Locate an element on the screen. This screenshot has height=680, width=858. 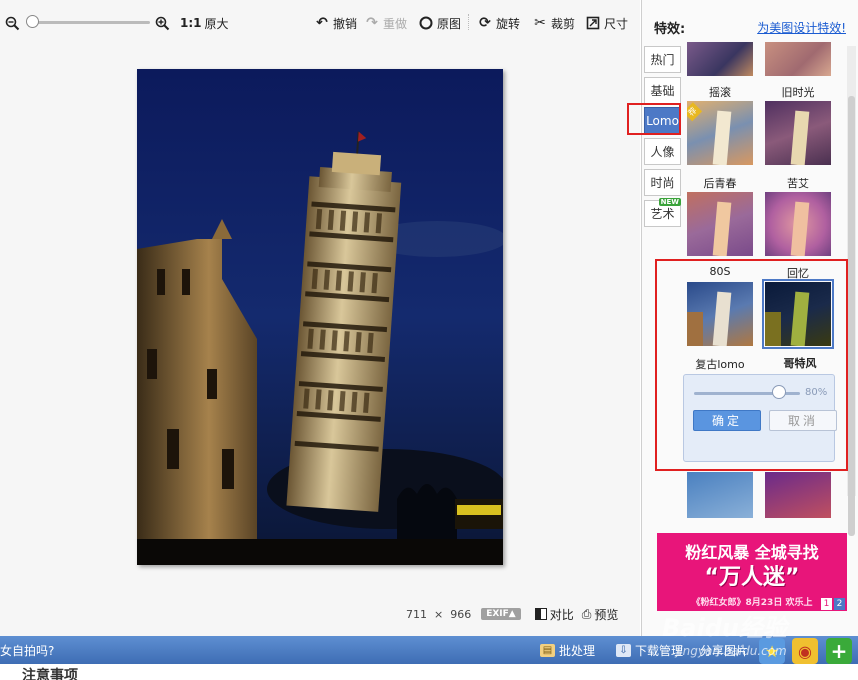
rotate-label: 旋转 is located at coordinates (508, 23).